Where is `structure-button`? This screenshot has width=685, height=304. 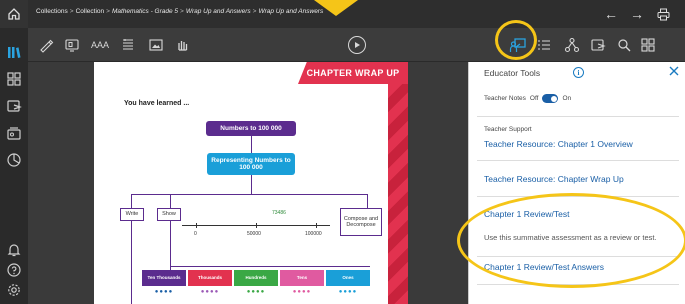
structure-button is located at coordinates (572, 45).